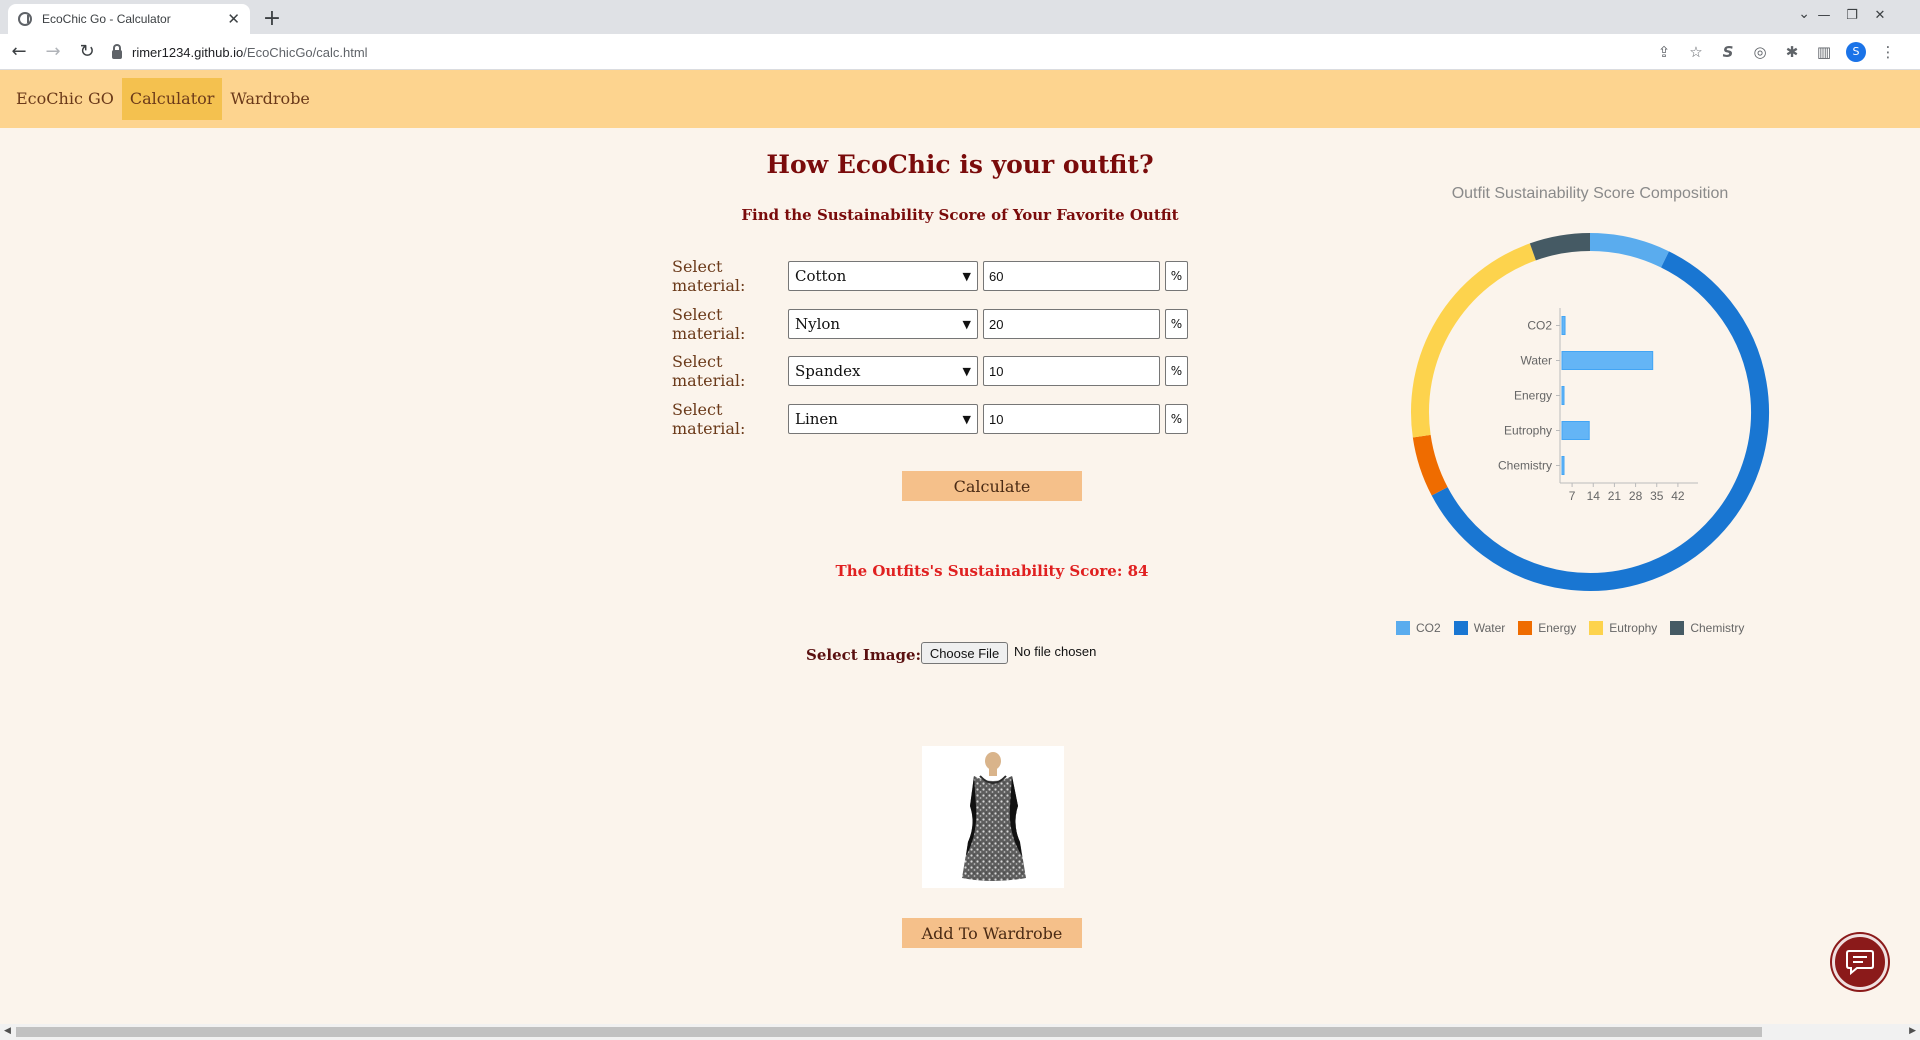 The width and height of the screenshot is (1920, 1040). I want to click on bar-co2, so click(1563, 325).